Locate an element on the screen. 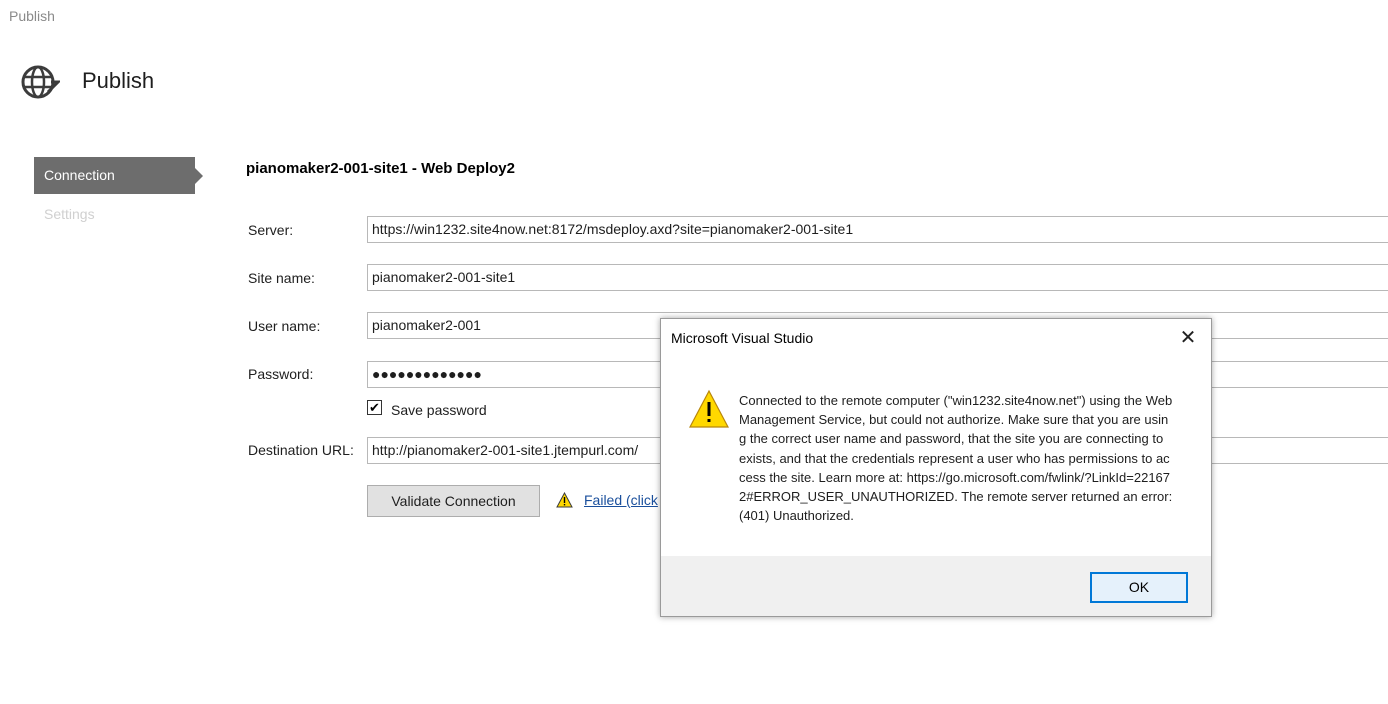 This screenshot has width=1388, height=704. site-name-label: Site name: is located at coordinates (281, 278).